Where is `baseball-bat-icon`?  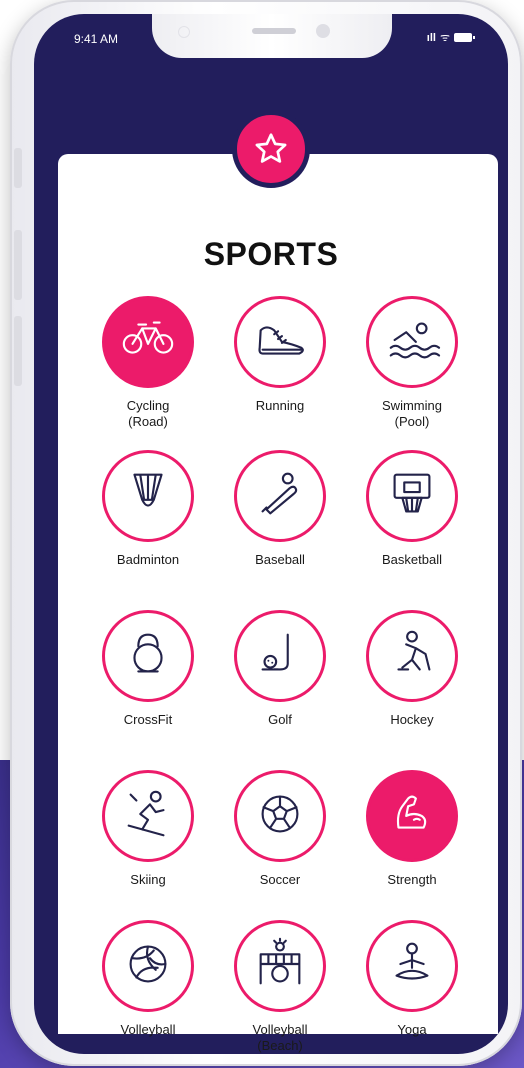
baseball-bat-icon is located at coordinates (280, 496).